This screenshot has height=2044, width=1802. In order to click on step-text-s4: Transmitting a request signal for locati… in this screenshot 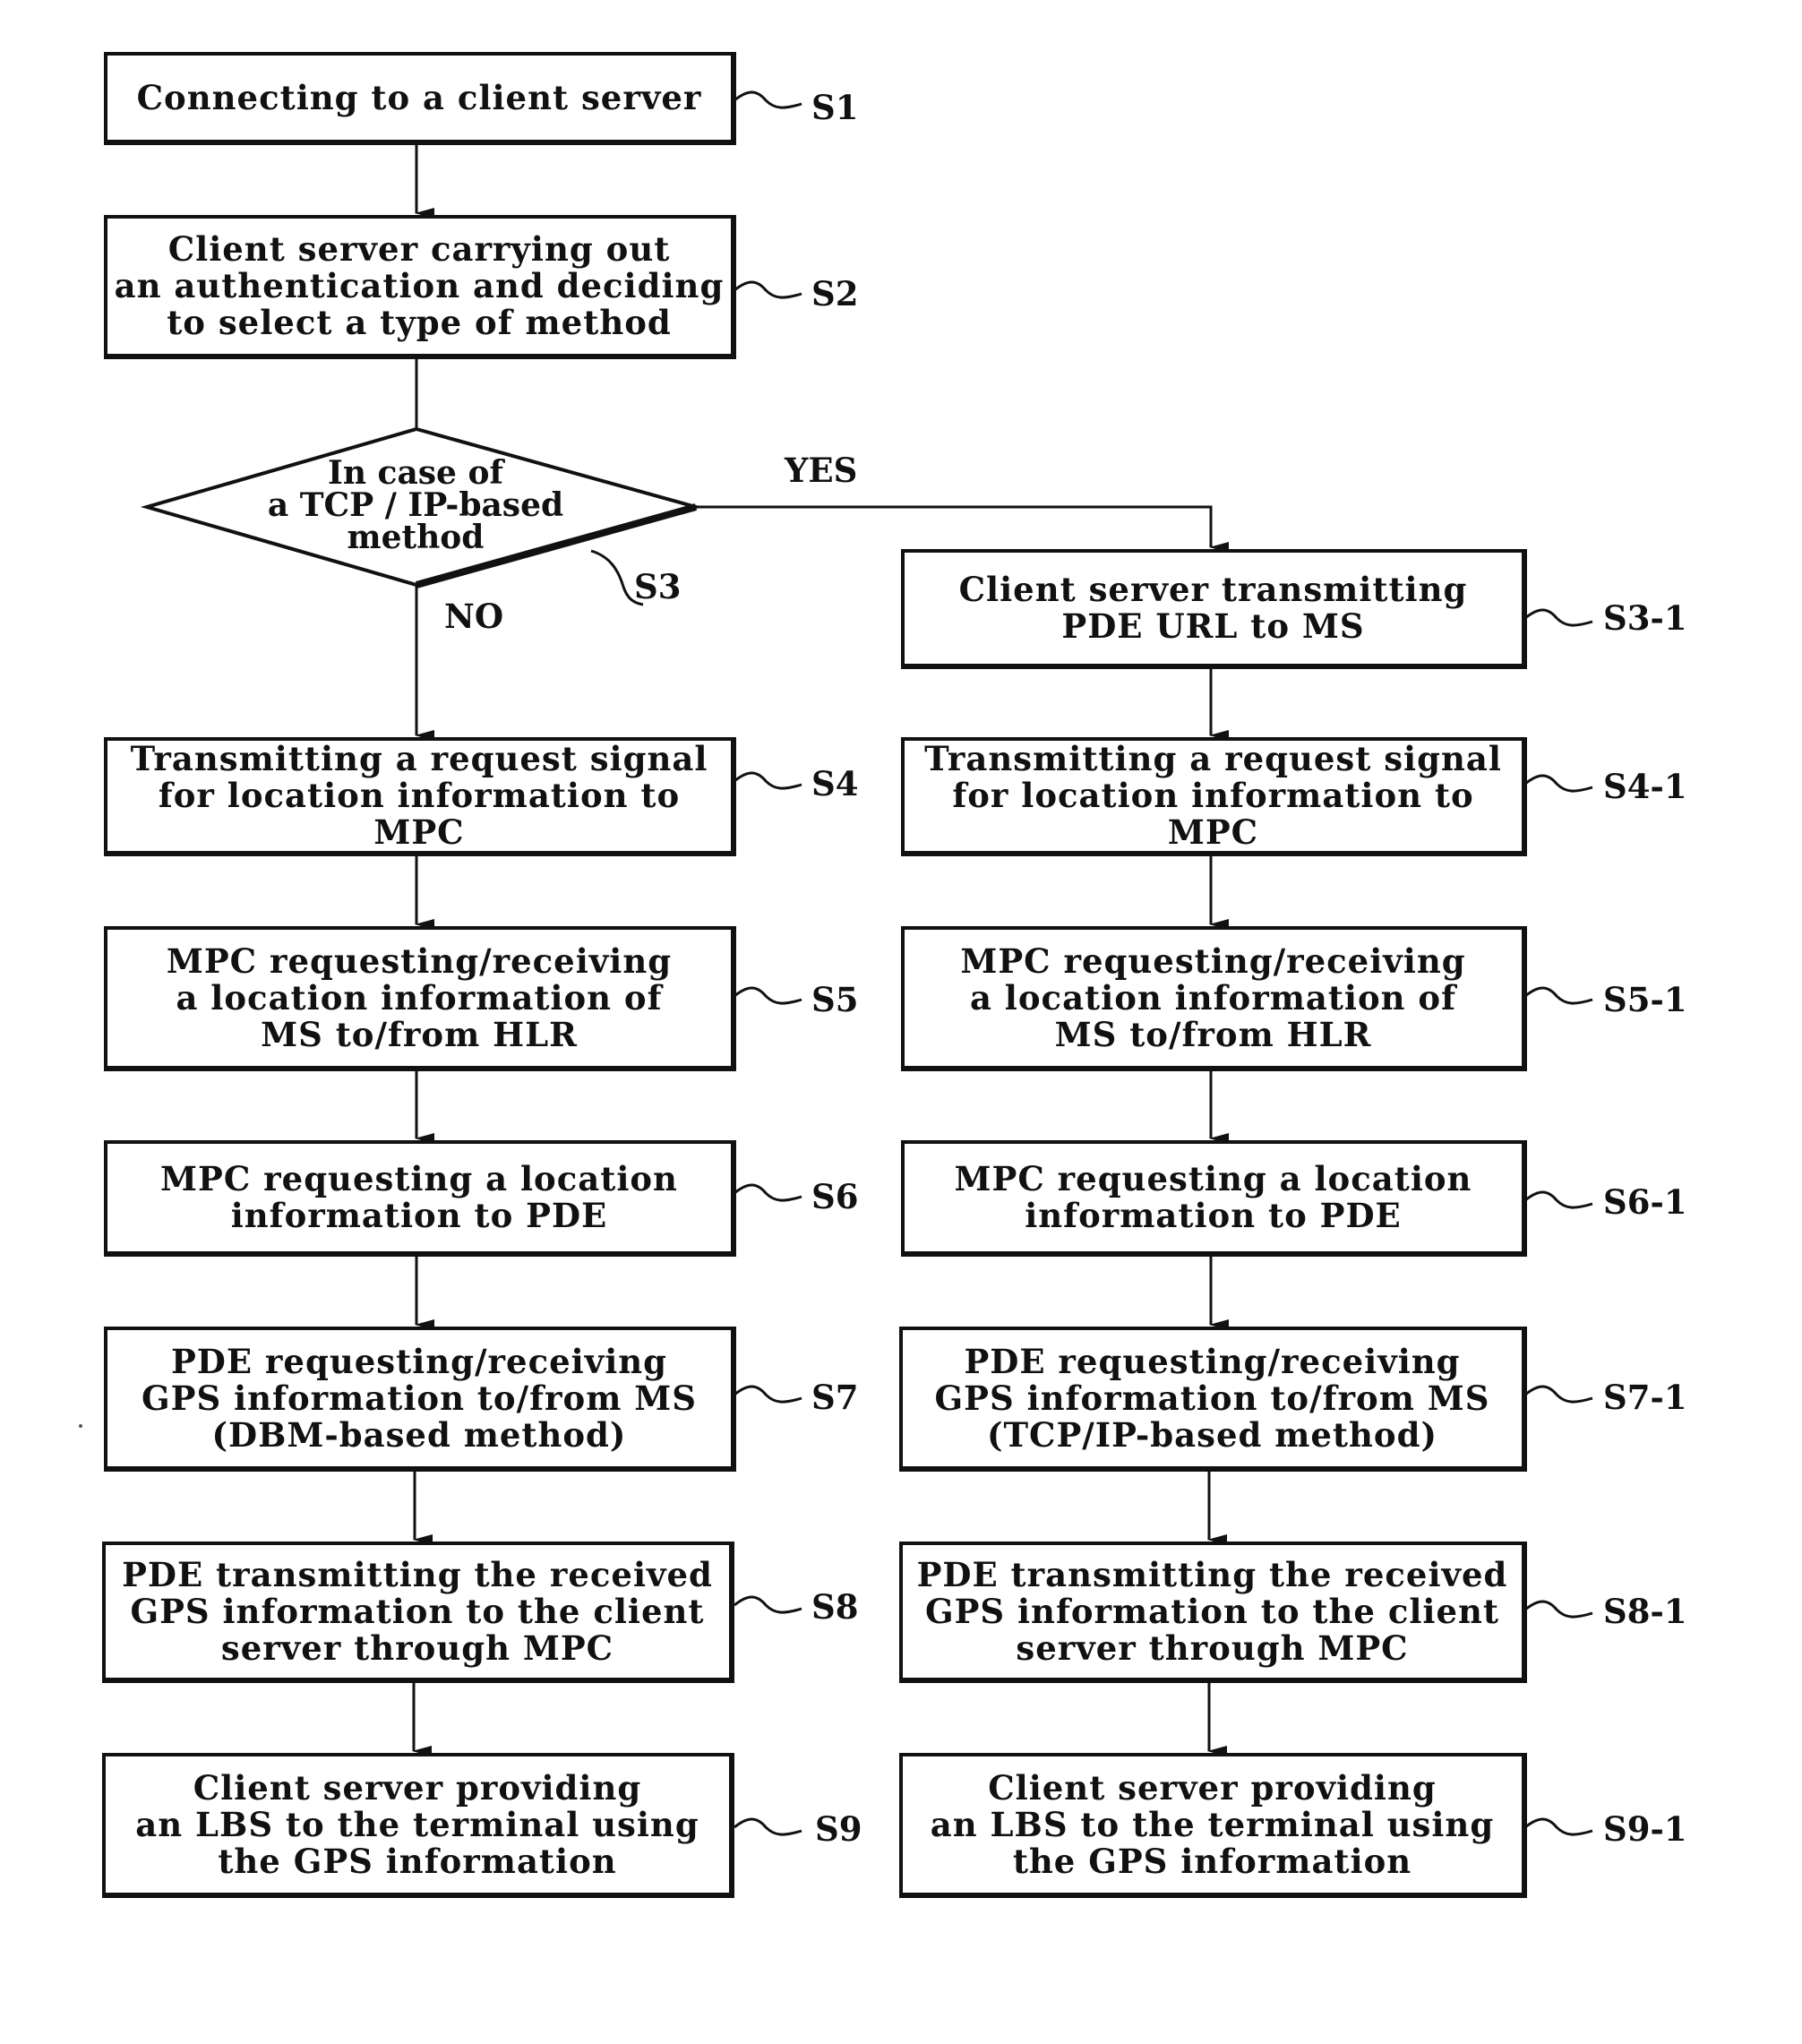, I will do `click(419, 795)`.